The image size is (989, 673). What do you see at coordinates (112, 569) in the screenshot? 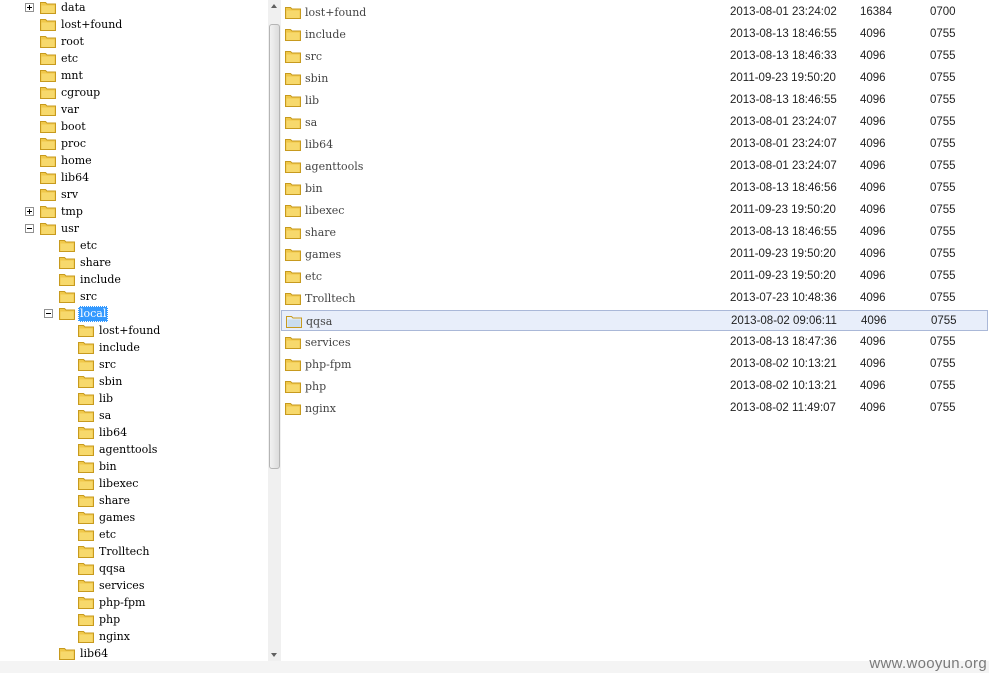
I see `tree-node-label: qqsa` at bounding box center [112, 569].